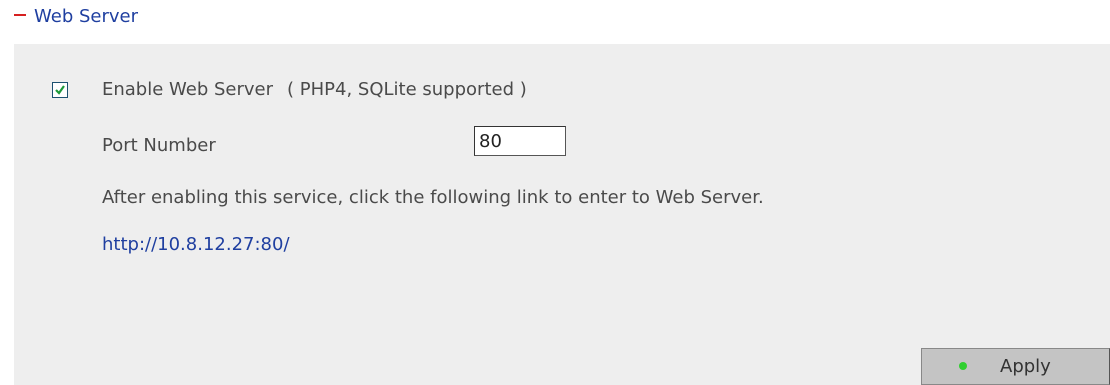  I want to click on minus-icon, so click(20, 15).